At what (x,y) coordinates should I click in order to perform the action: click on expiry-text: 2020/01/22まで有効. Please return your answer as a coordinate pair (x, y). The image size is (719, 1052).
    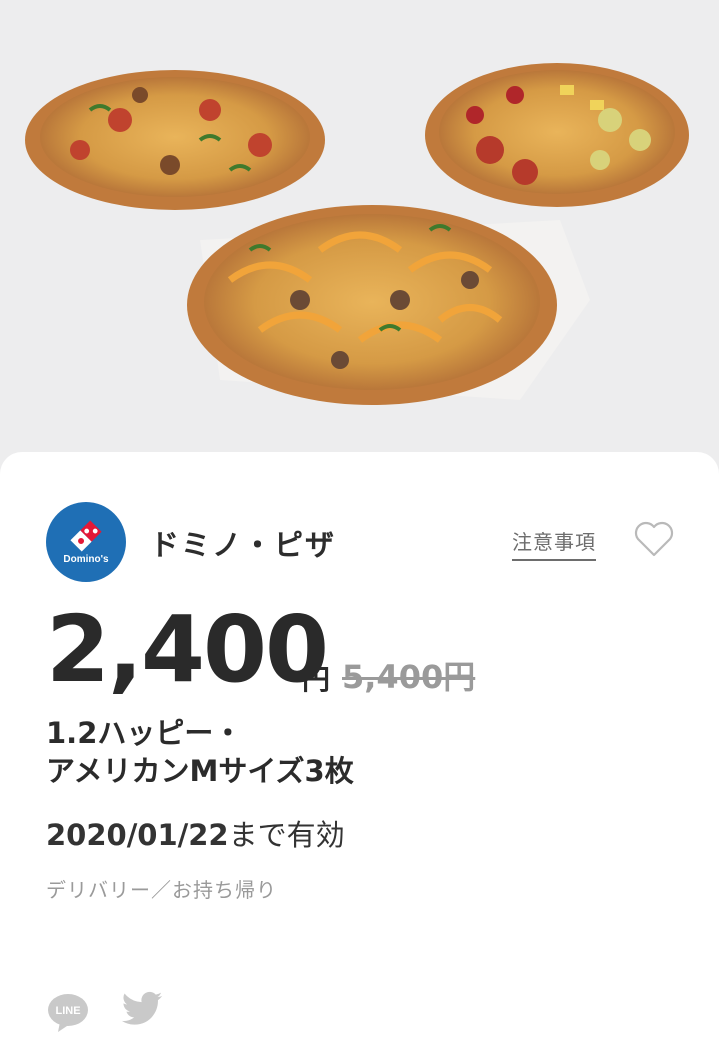
    Looking at the image, I should click on (195, 833).